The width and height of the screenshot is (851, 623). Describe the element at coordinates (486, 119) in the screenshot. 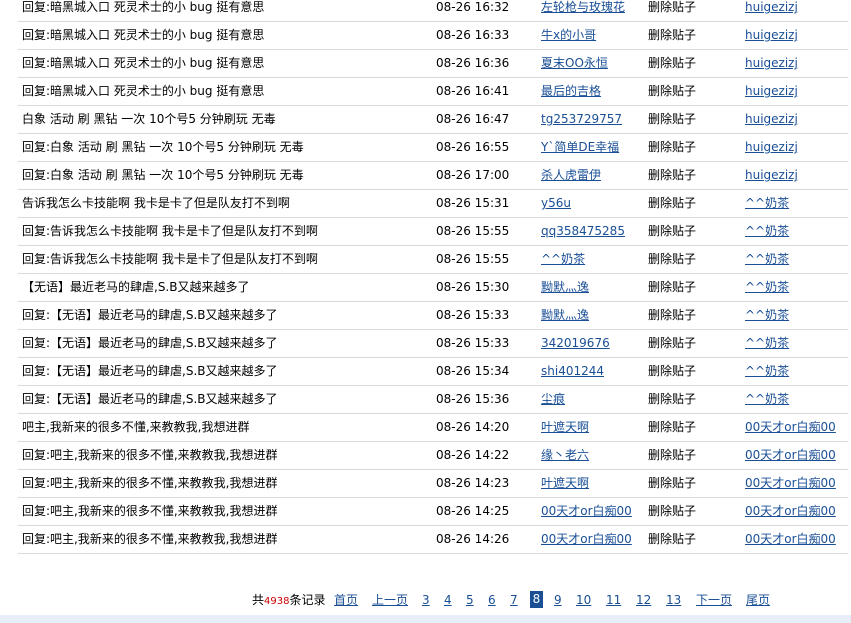

I see `post-time-cell: 08-26 16:47` at that location.